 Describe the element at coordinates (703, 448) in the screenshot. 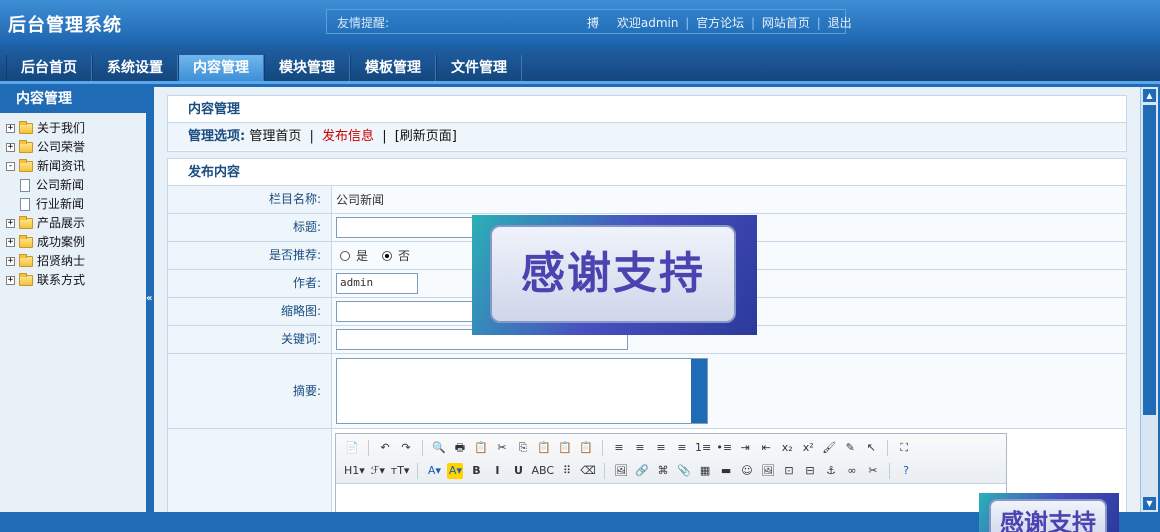

I see `toolbar-button-icon: 1≡` at that location.